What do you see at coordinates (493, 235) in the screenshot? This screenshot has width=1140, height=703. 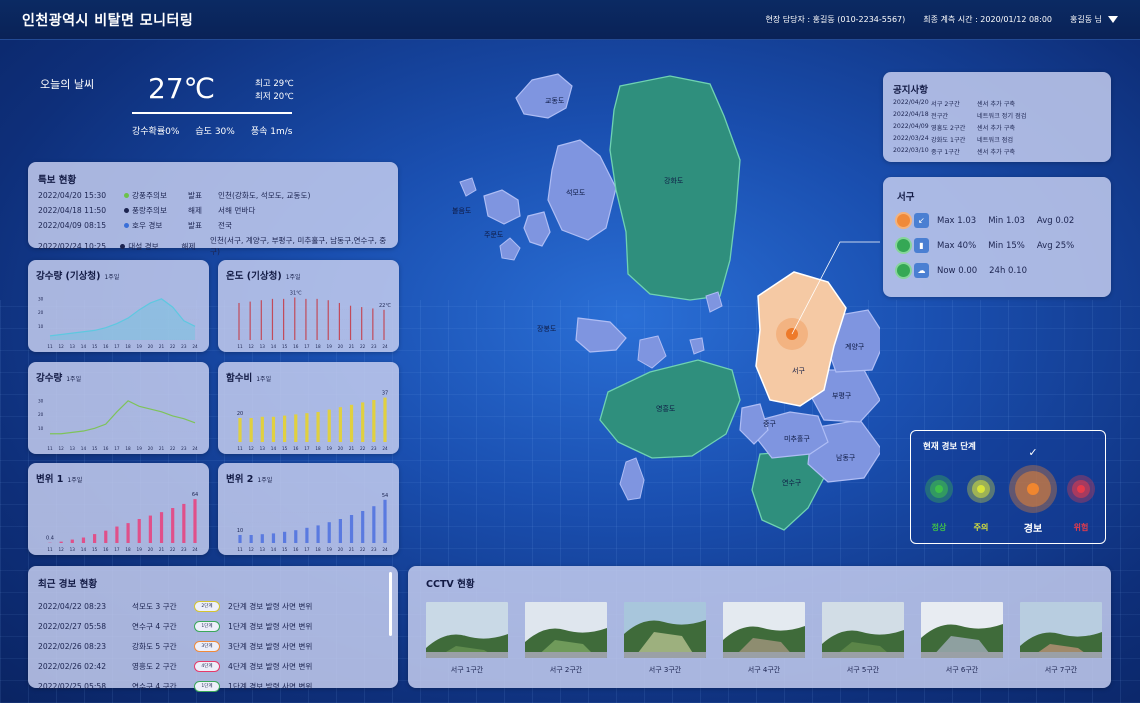 I see `map-region-label: 주문도` at bounding box center [493, 235].